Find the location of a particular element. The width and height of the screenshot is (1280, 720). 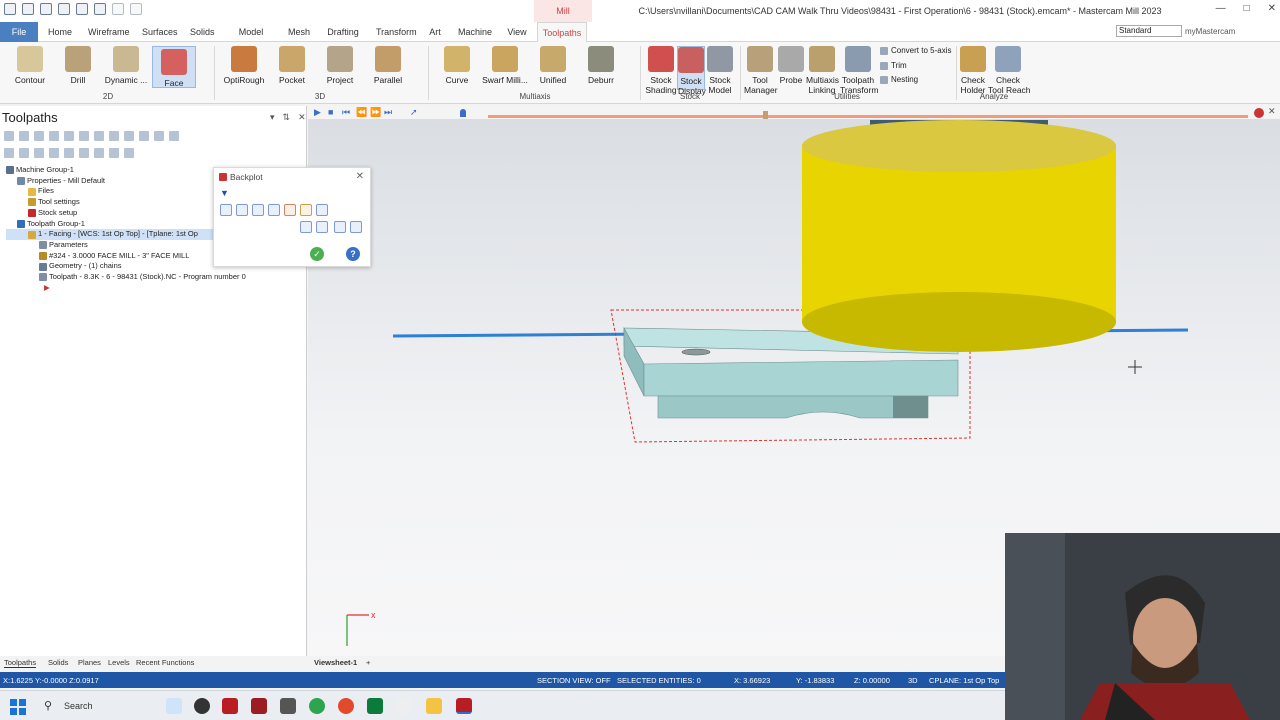

tab-machine: Machine is located at coordinates (475, 32).